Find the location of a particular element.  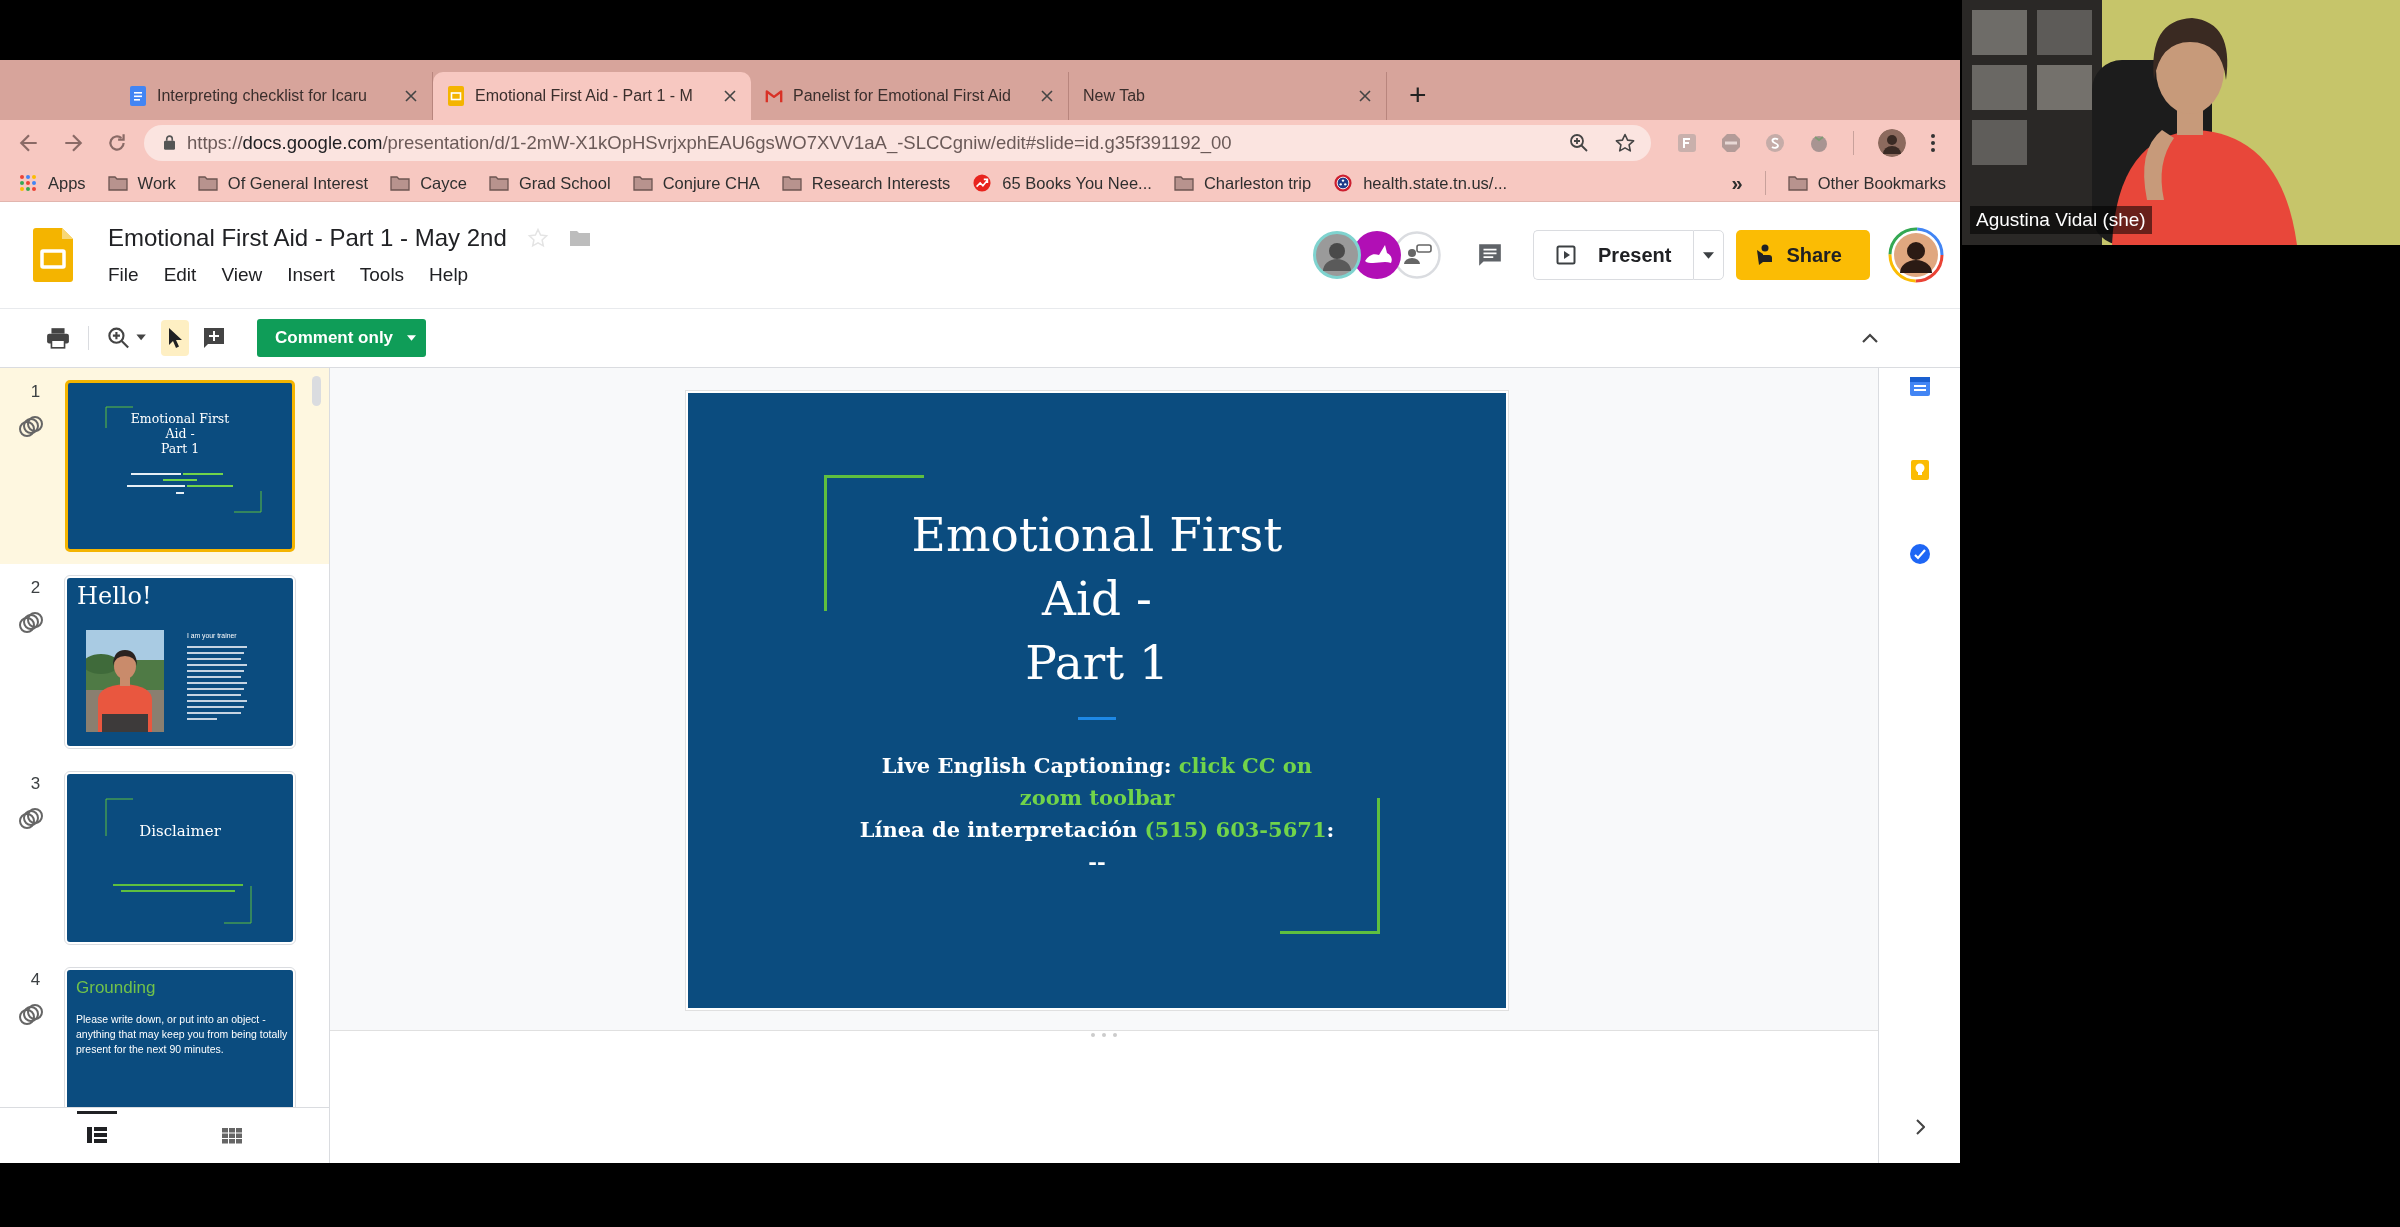

bookmark-label: Cayce is located at coordinates (443, 183).